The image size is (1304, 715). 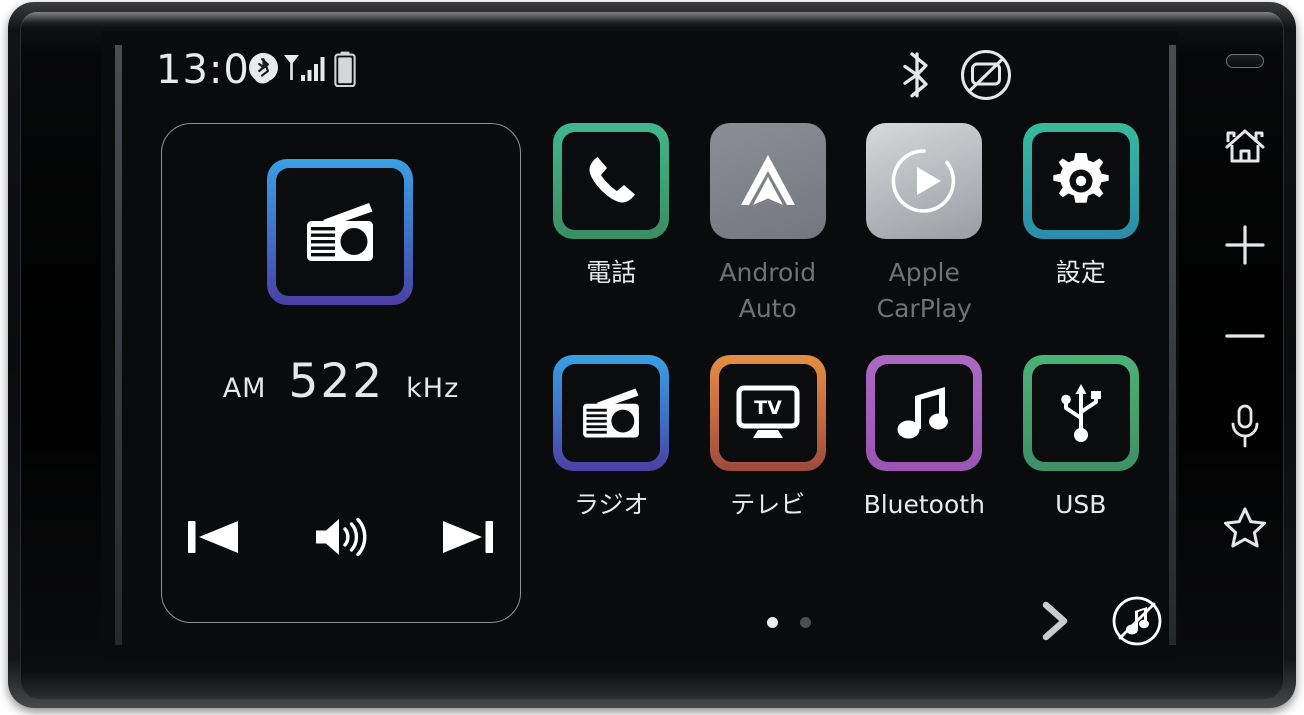 I want to click on apple-carplay-icon, so click(x=924, y=181).